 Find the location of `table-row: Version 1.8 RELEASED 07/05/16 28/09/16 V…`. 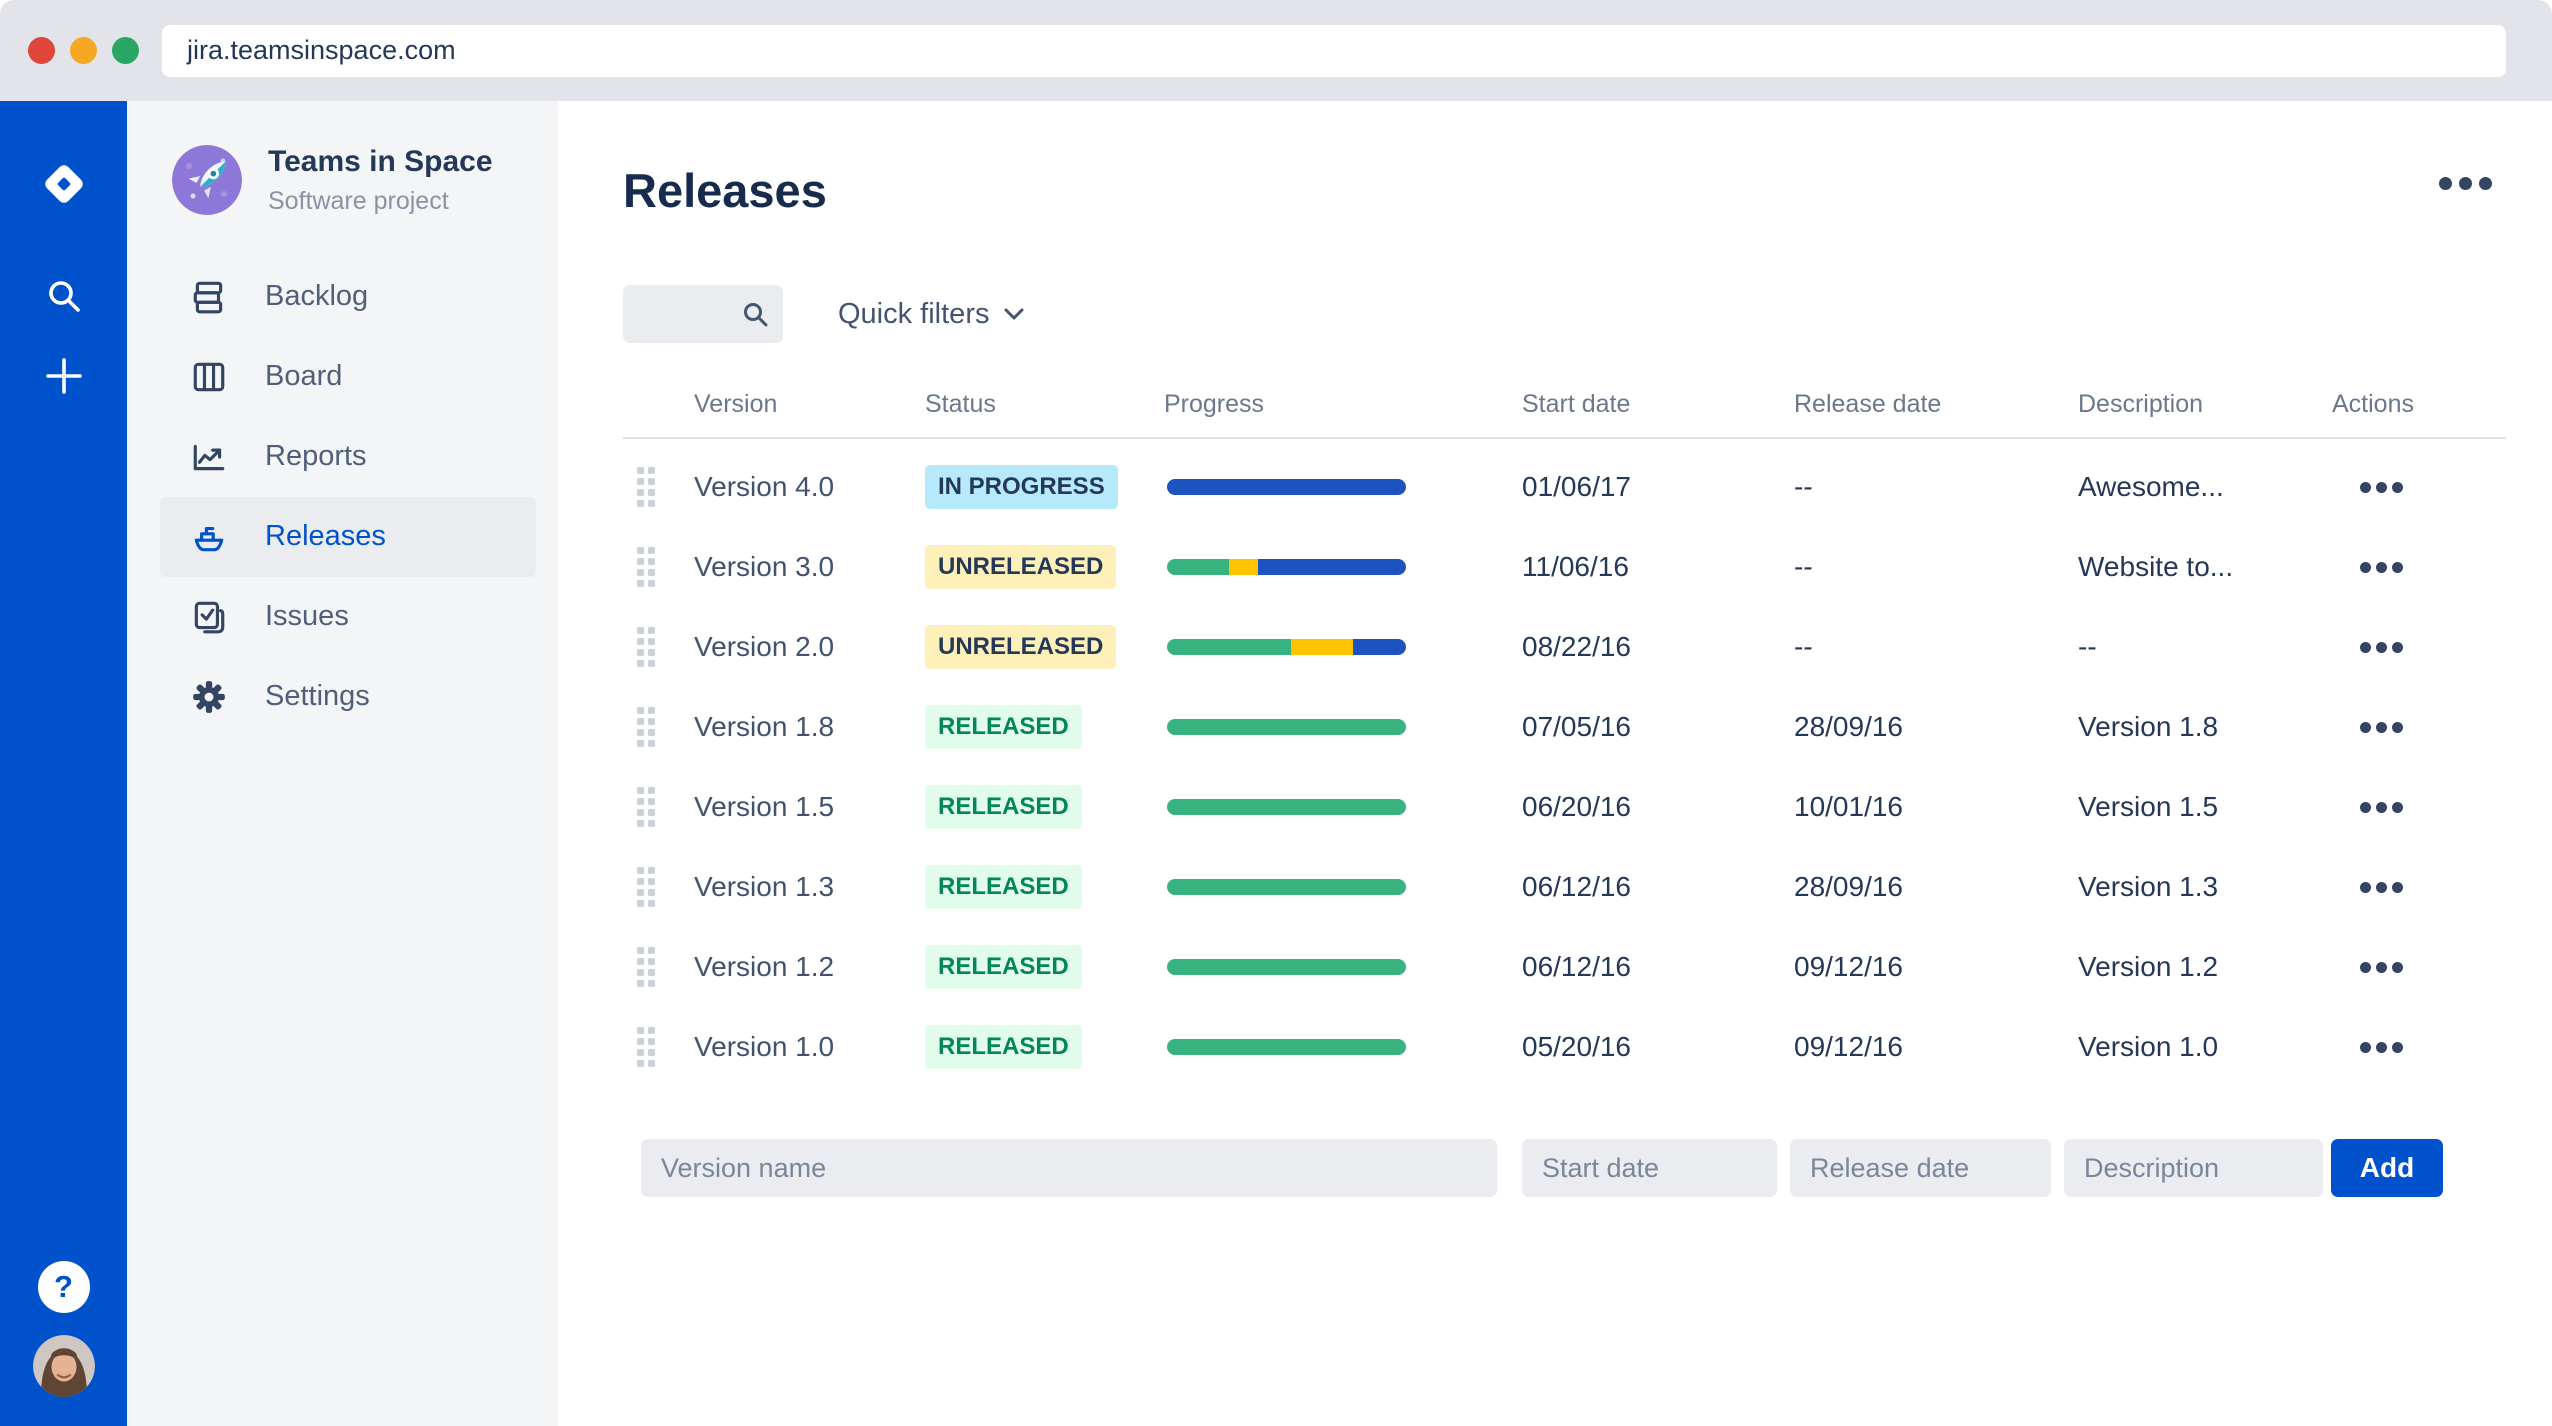

table-row: Version 1.8 RELEASED 07/05/16 28/09/16 V… is located at coordinates (1564, 727).